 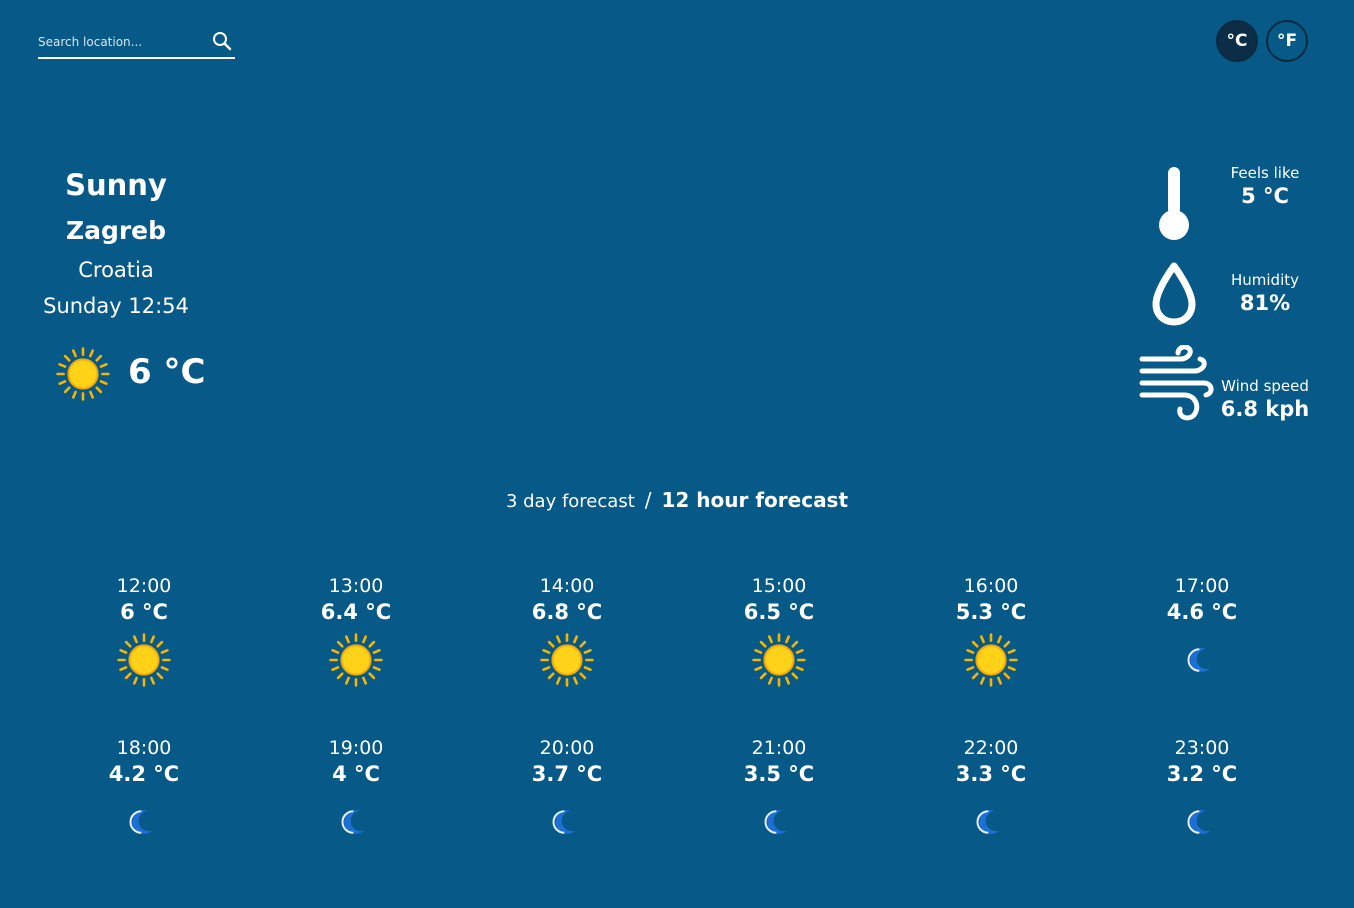 I want to click on current-datetime: Sunday 12:54, so click(x=116, y=306).